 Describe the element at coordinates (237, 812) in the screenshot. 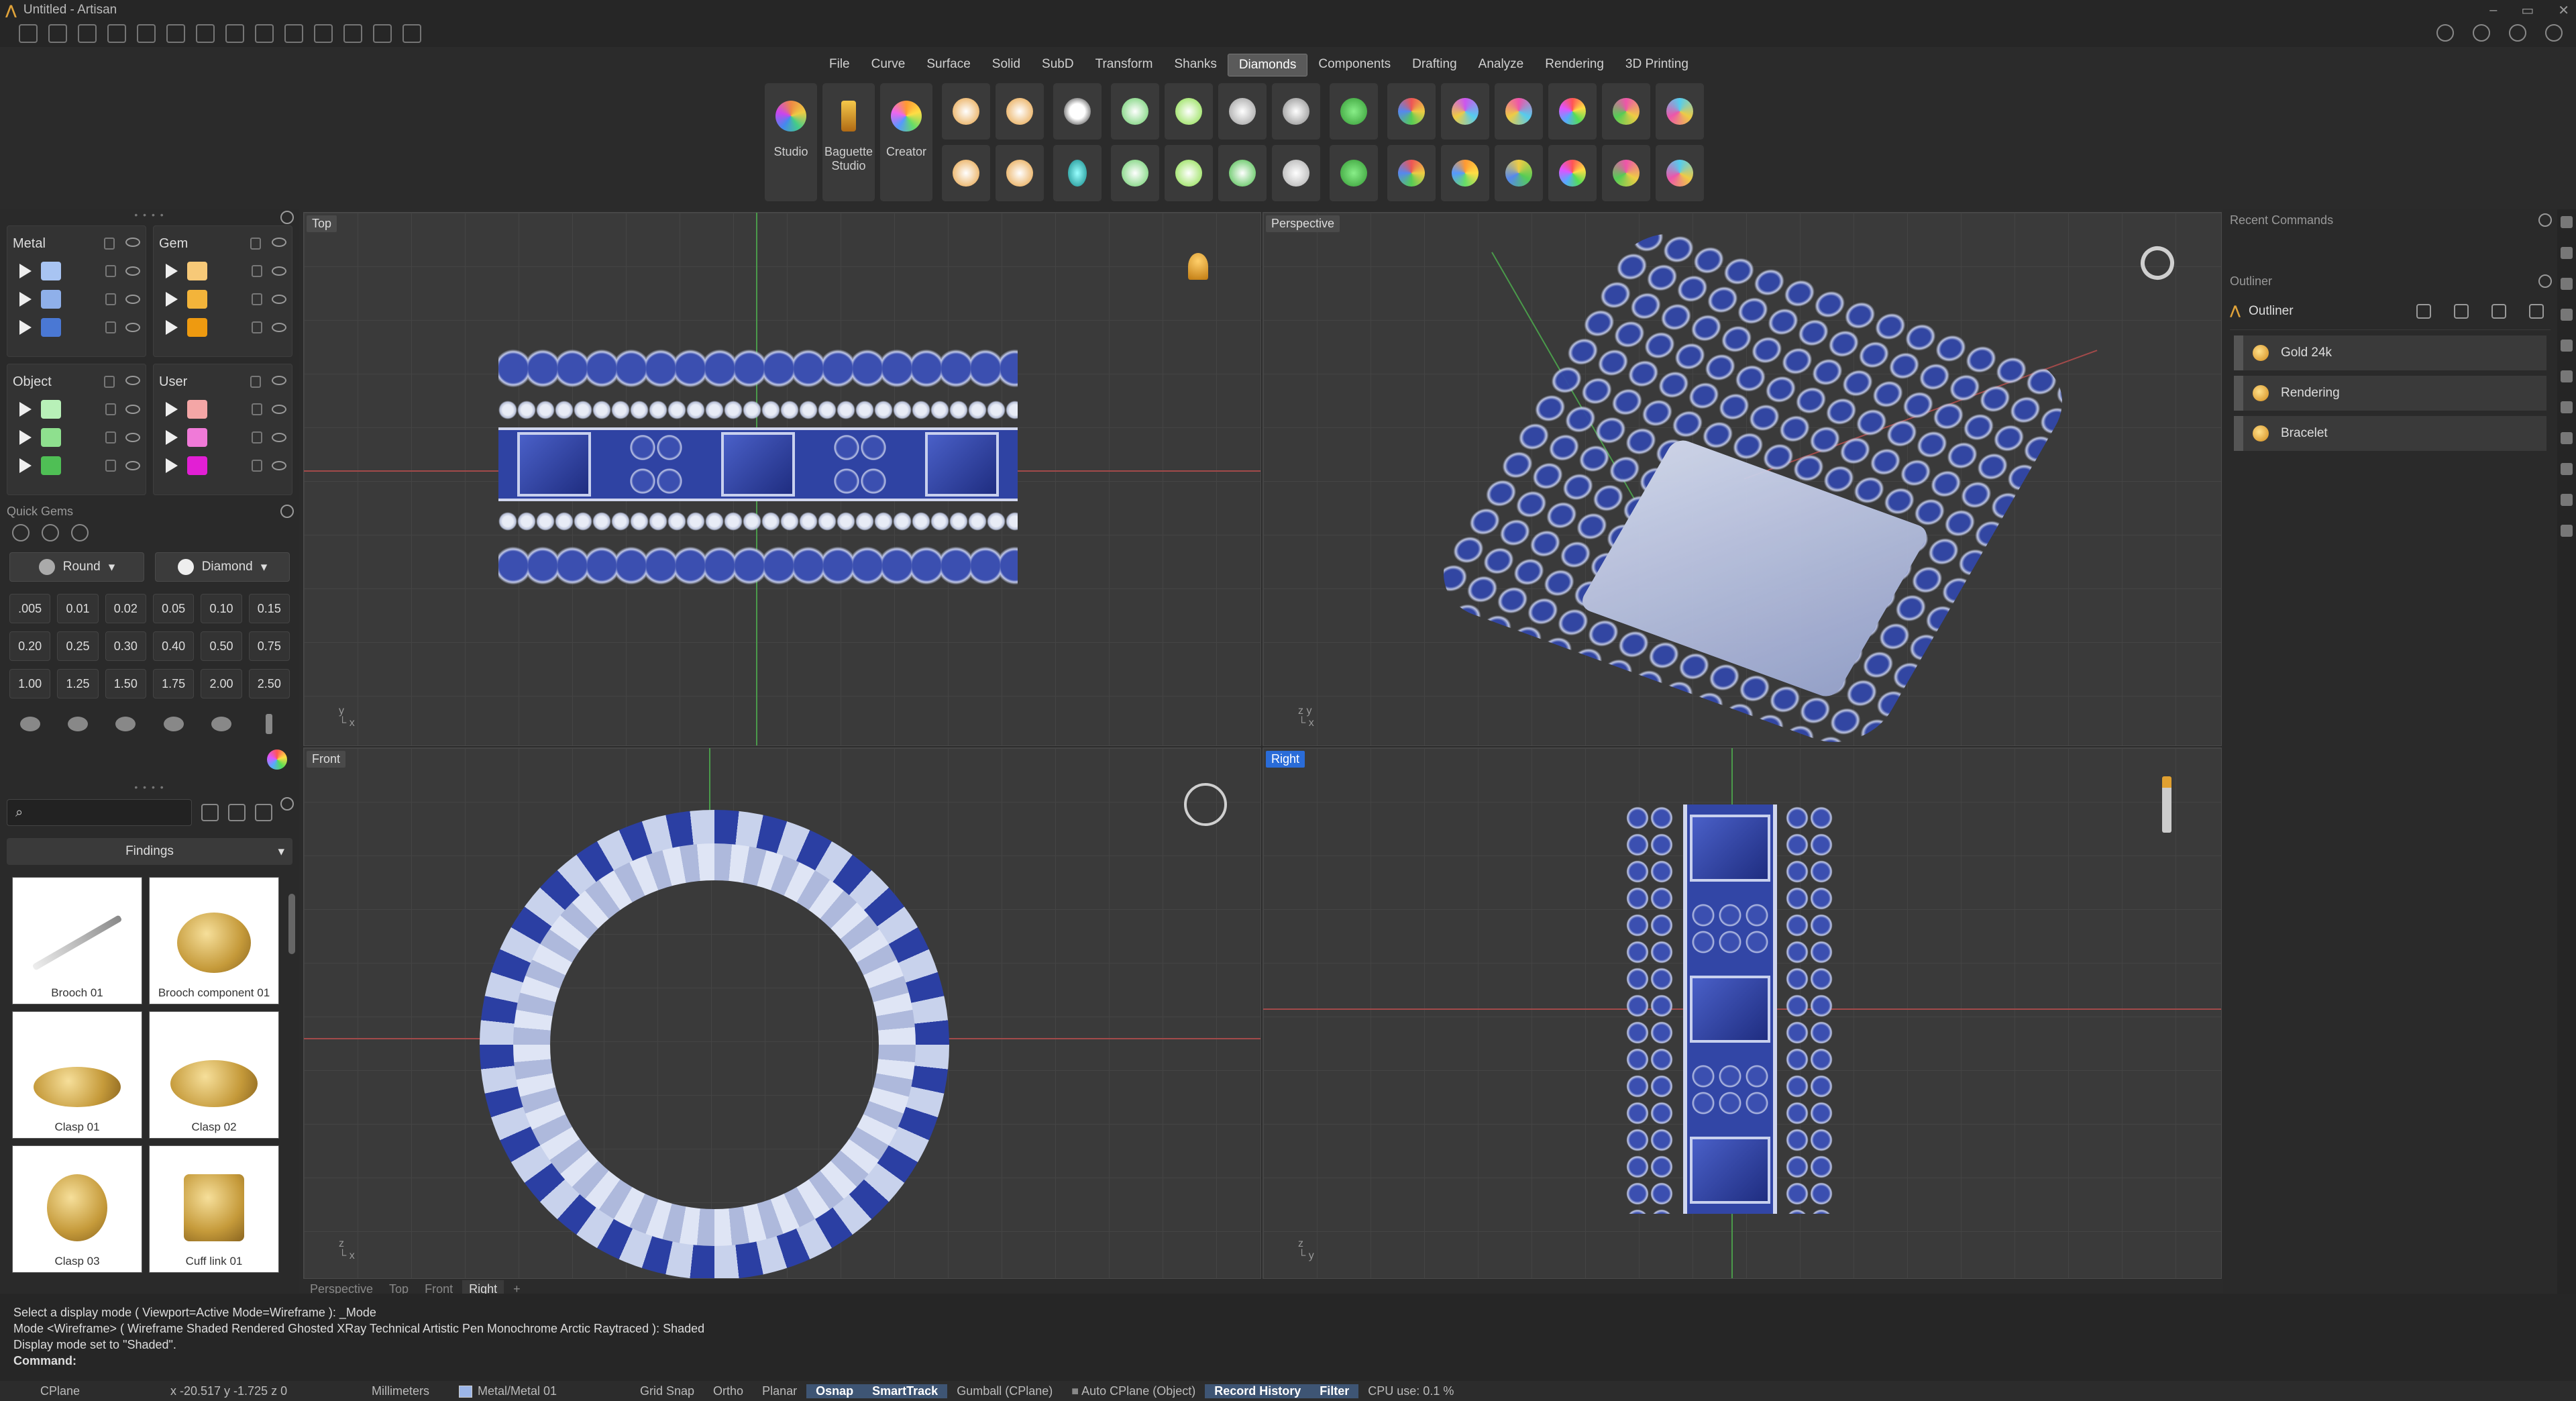

I see `add-folder-icon` at that location.